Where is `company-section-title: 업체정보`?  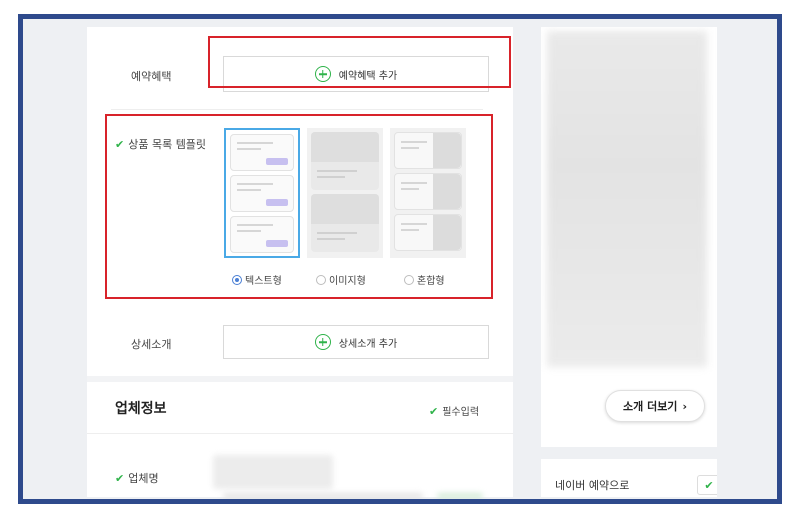
company-section-title: 업체정보 is located at coordinates (141, 409).